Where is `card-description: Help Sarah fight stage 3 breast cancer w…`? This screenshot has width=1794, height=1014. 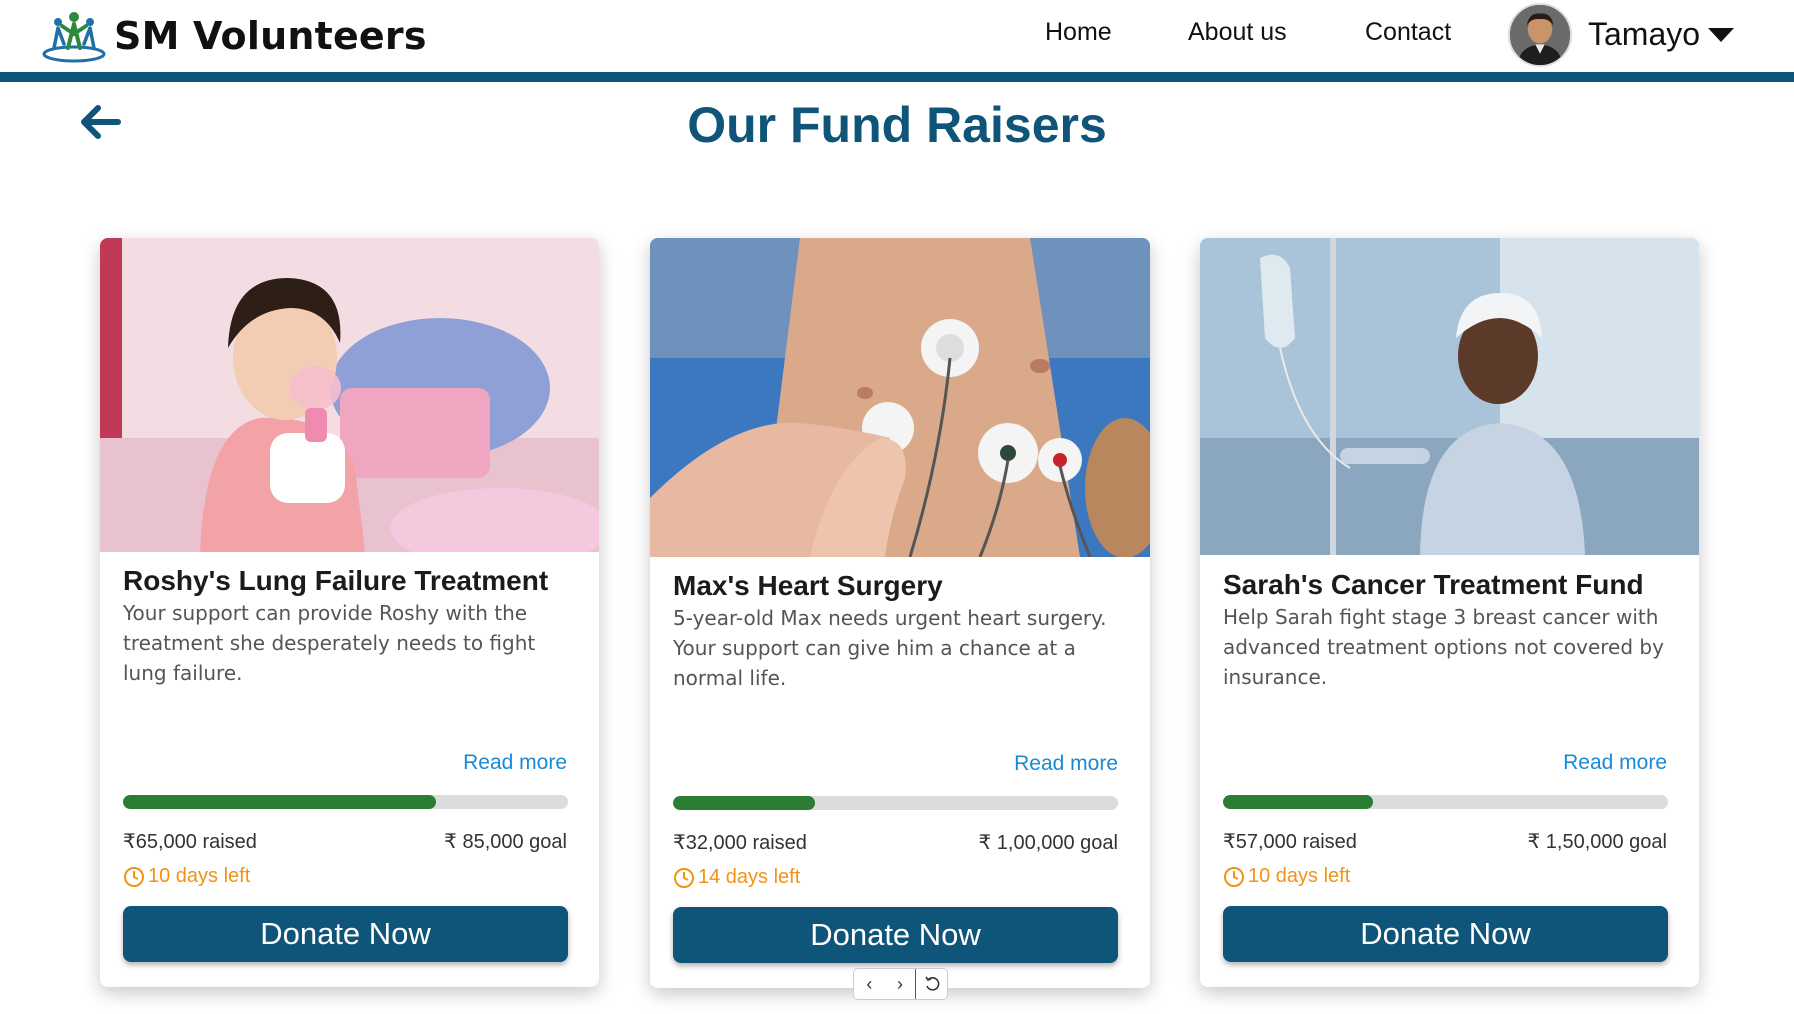 card-description: Help Sarah fight stage 3 breast cancer w… is located at coordinates (1443, 647).